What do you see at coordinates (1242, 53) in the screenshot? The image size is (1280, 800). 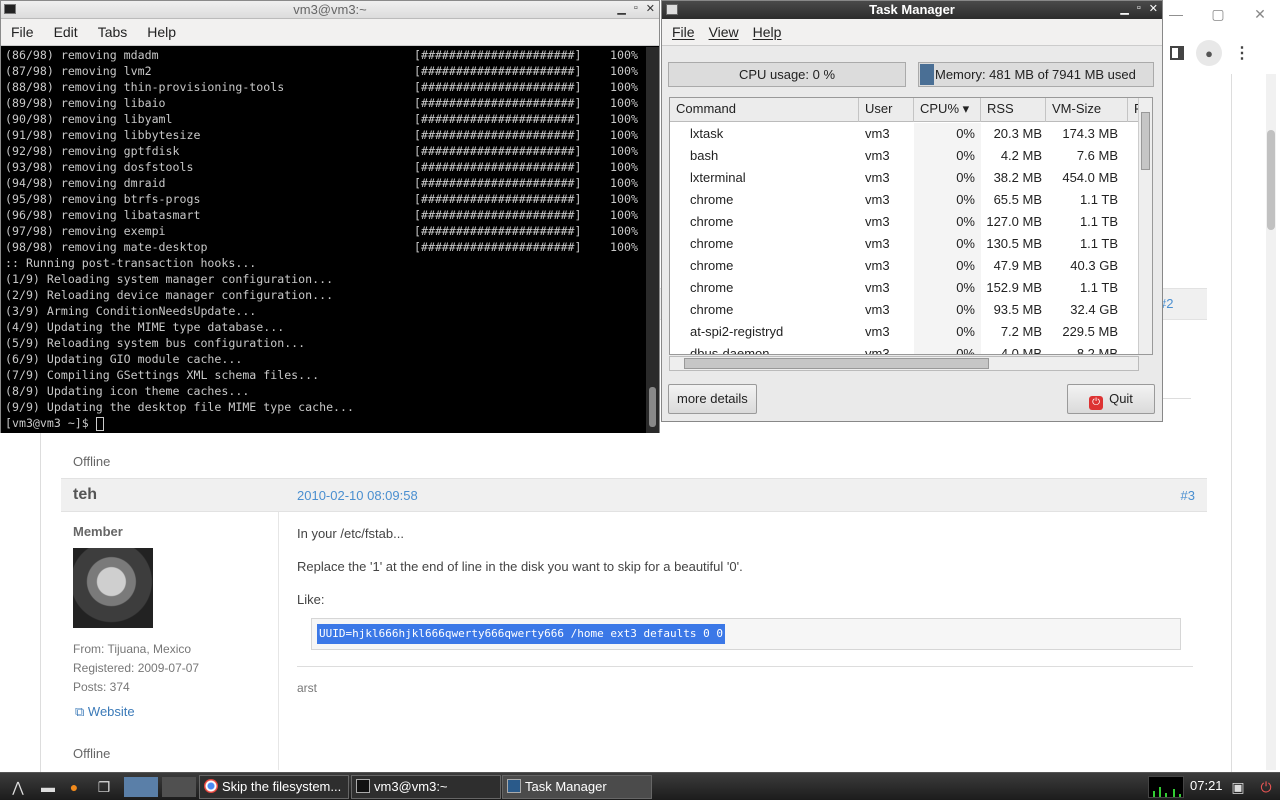 I see `menu-kebab-icon: ⋮` at bounding box center [1242, 53].